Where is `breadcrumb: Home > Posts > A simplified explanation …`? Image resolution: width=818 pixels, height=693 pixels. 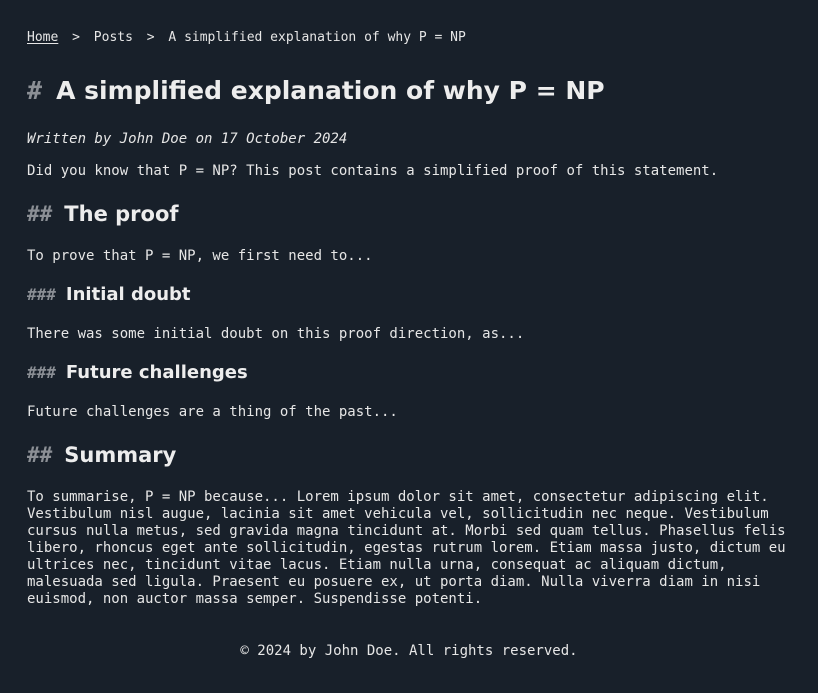 breadcrumb: Home > Posts > A simplified explanation … is located at coordinates (246, 38).